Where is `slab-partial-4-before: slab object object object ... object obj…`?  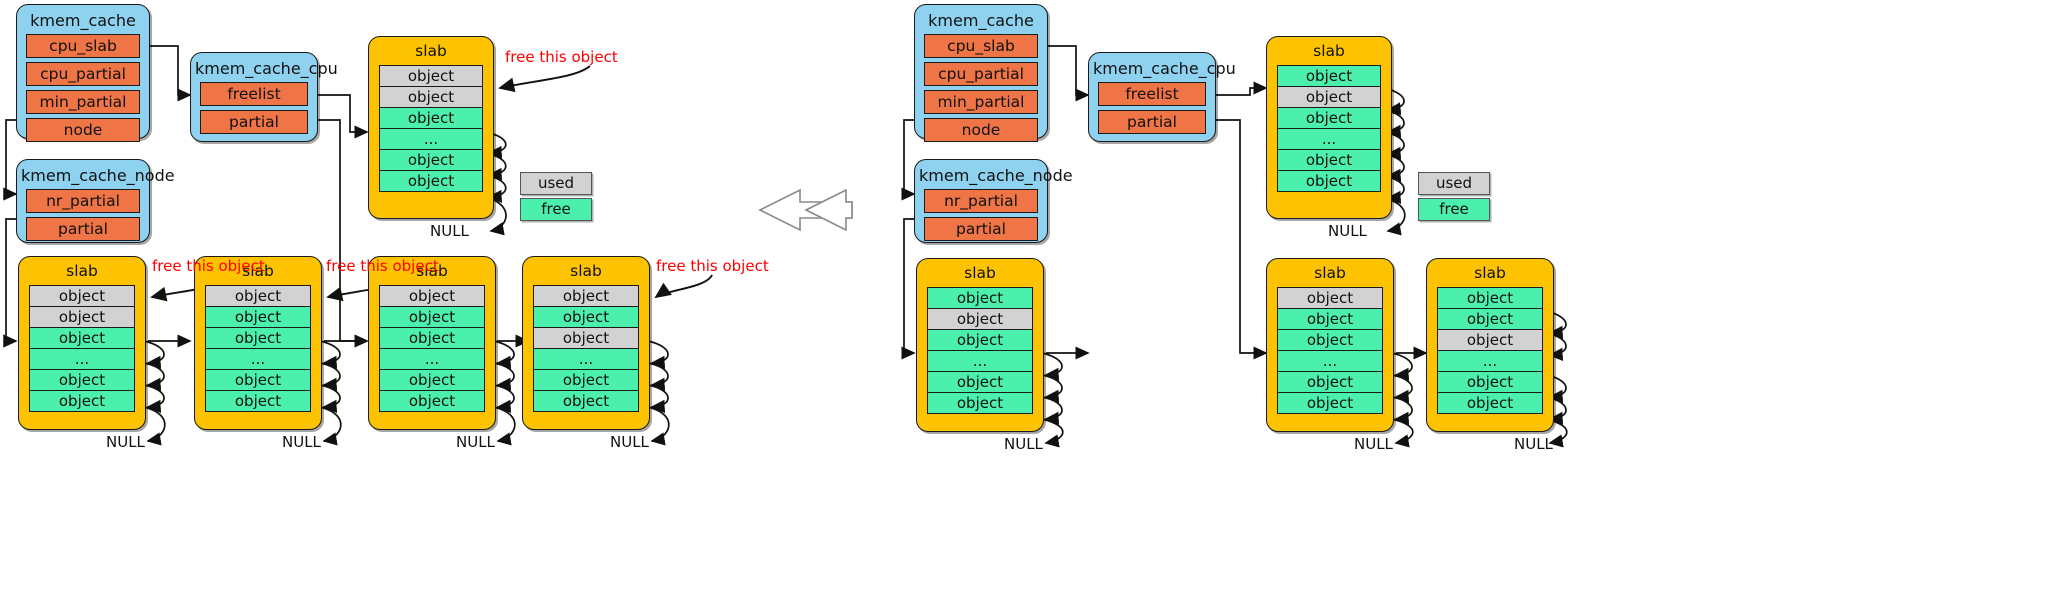
slab-partial-4-before: slab object object object ... object obj… is located at coordinates (586, 343).